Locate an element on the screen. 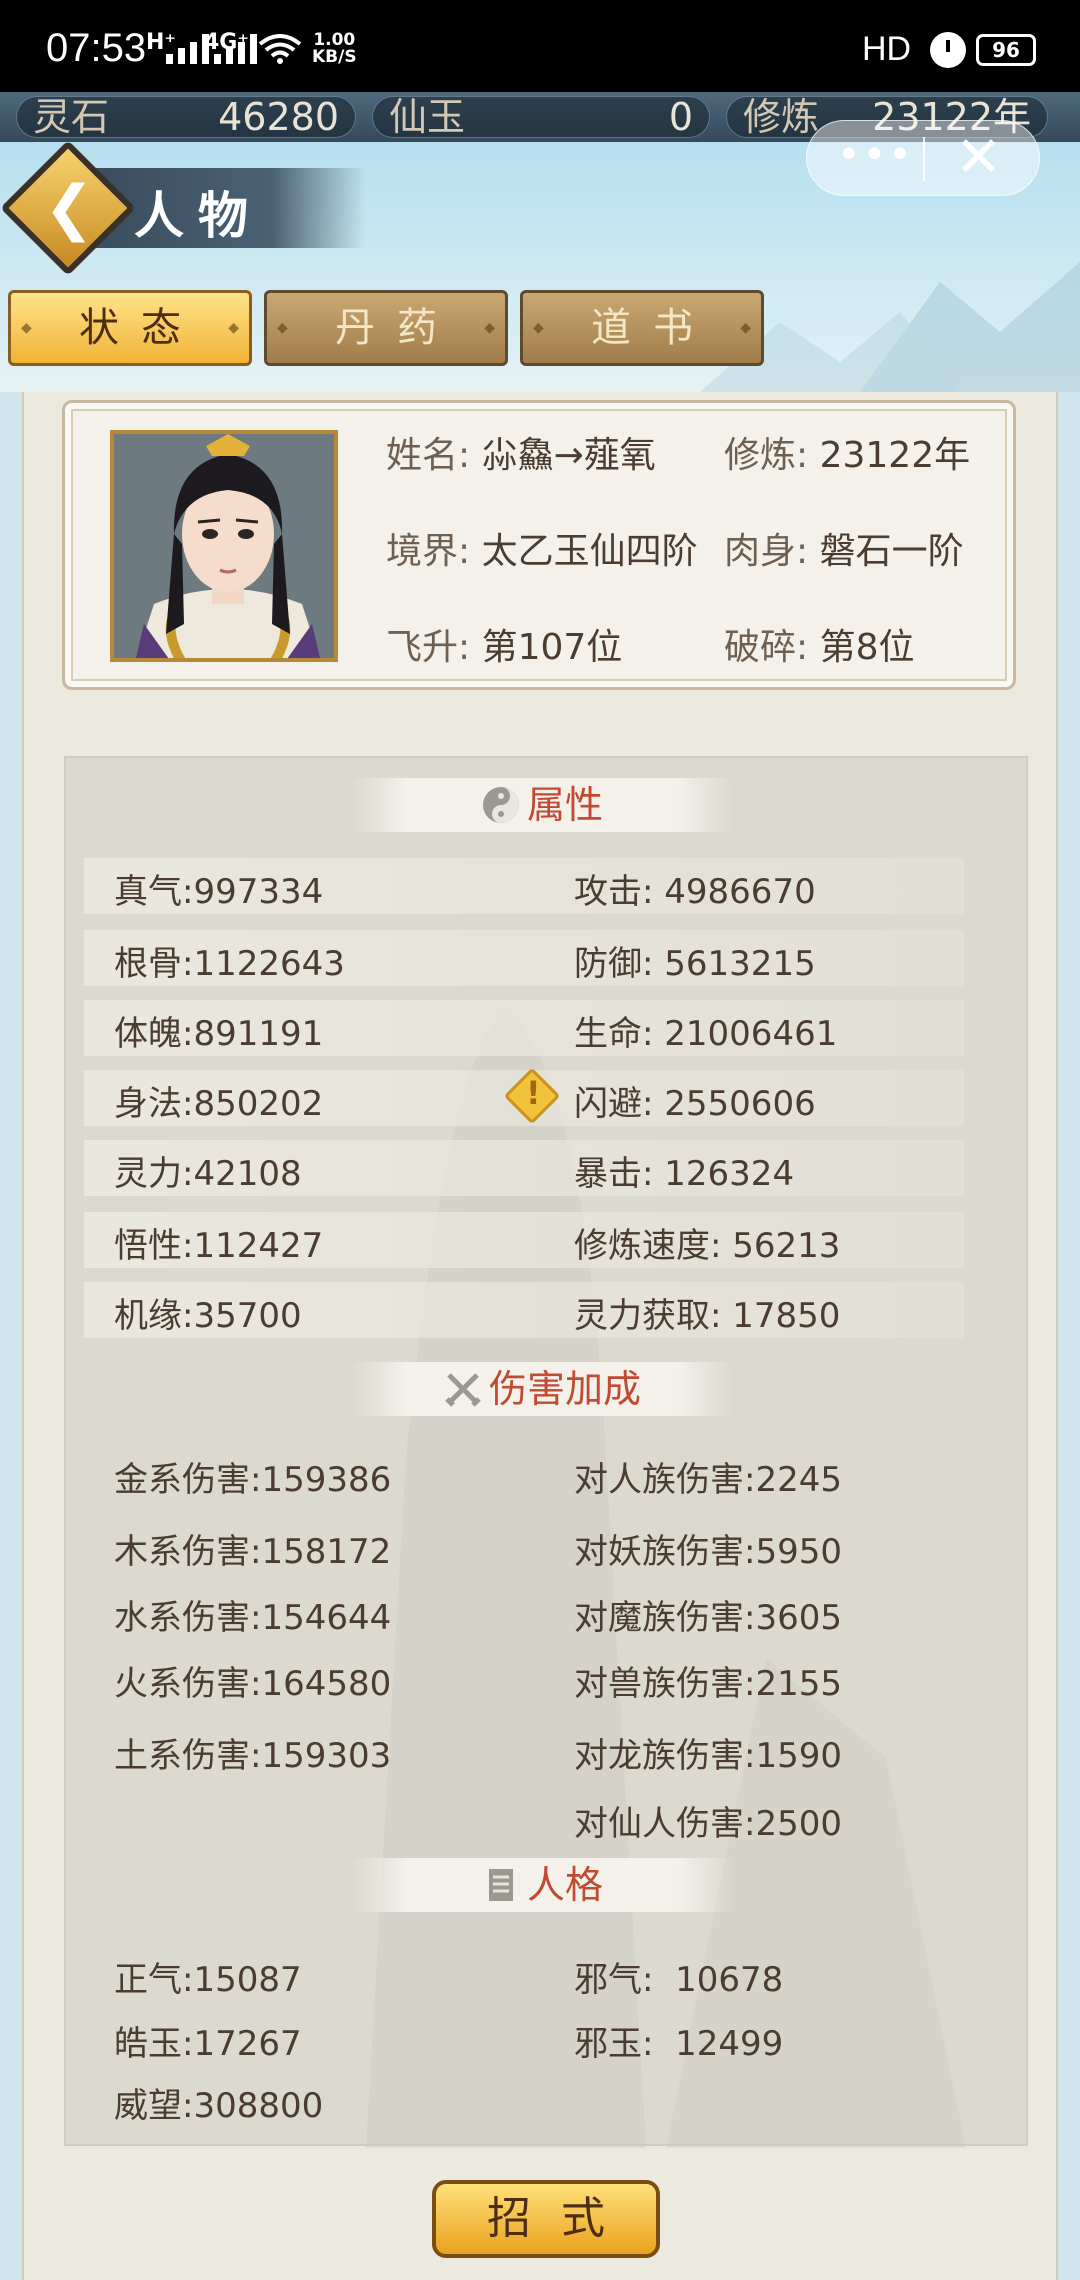  section-damage-title: 伤害加成 is located at coordinates (564, 1389).